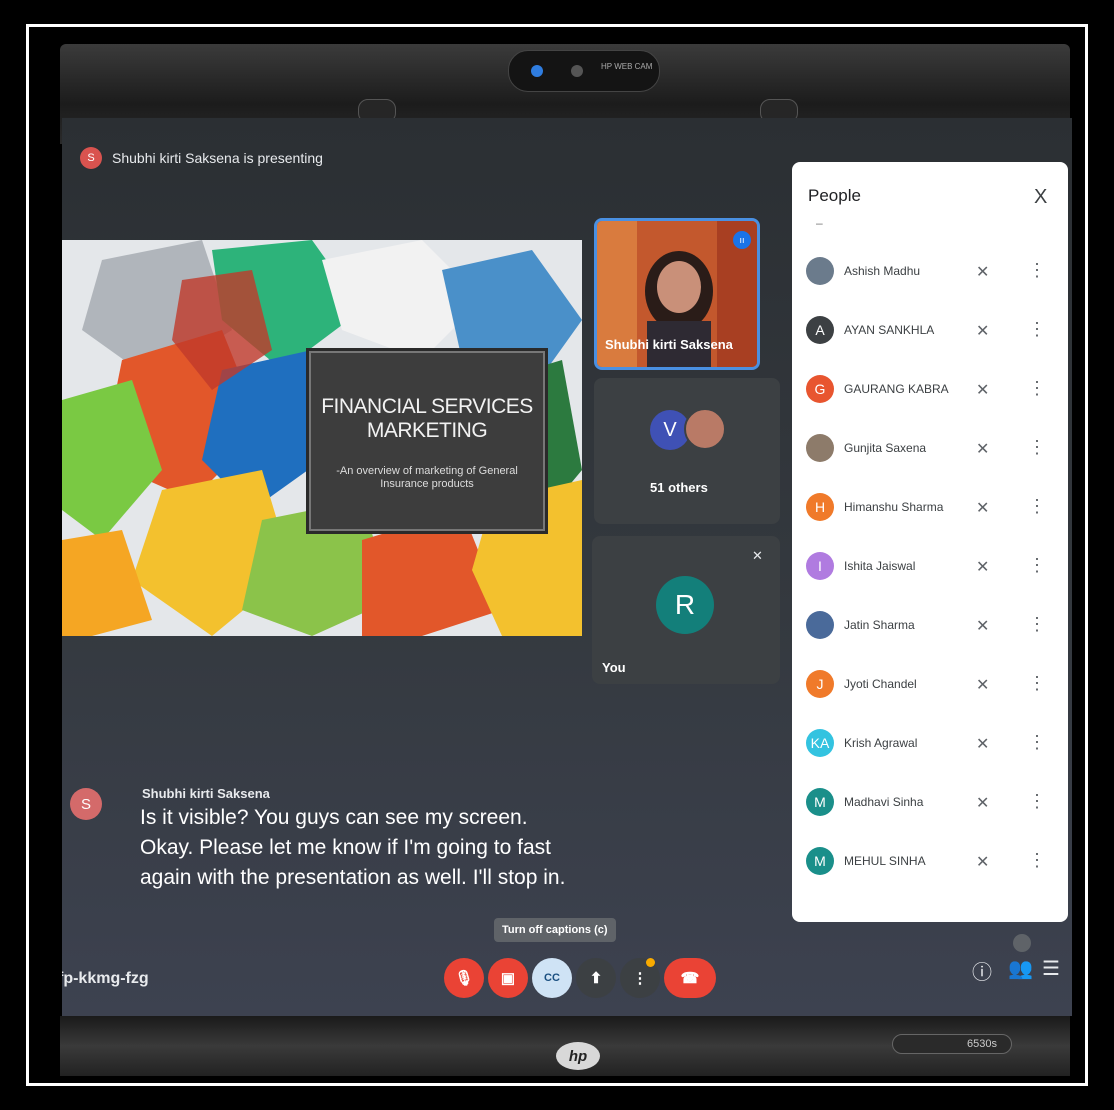 This screenshot has width=1114, height=1110. Describe the element at coordinates (1020, 968) in the screenshot. I see `people-icon: 👥` at that location.